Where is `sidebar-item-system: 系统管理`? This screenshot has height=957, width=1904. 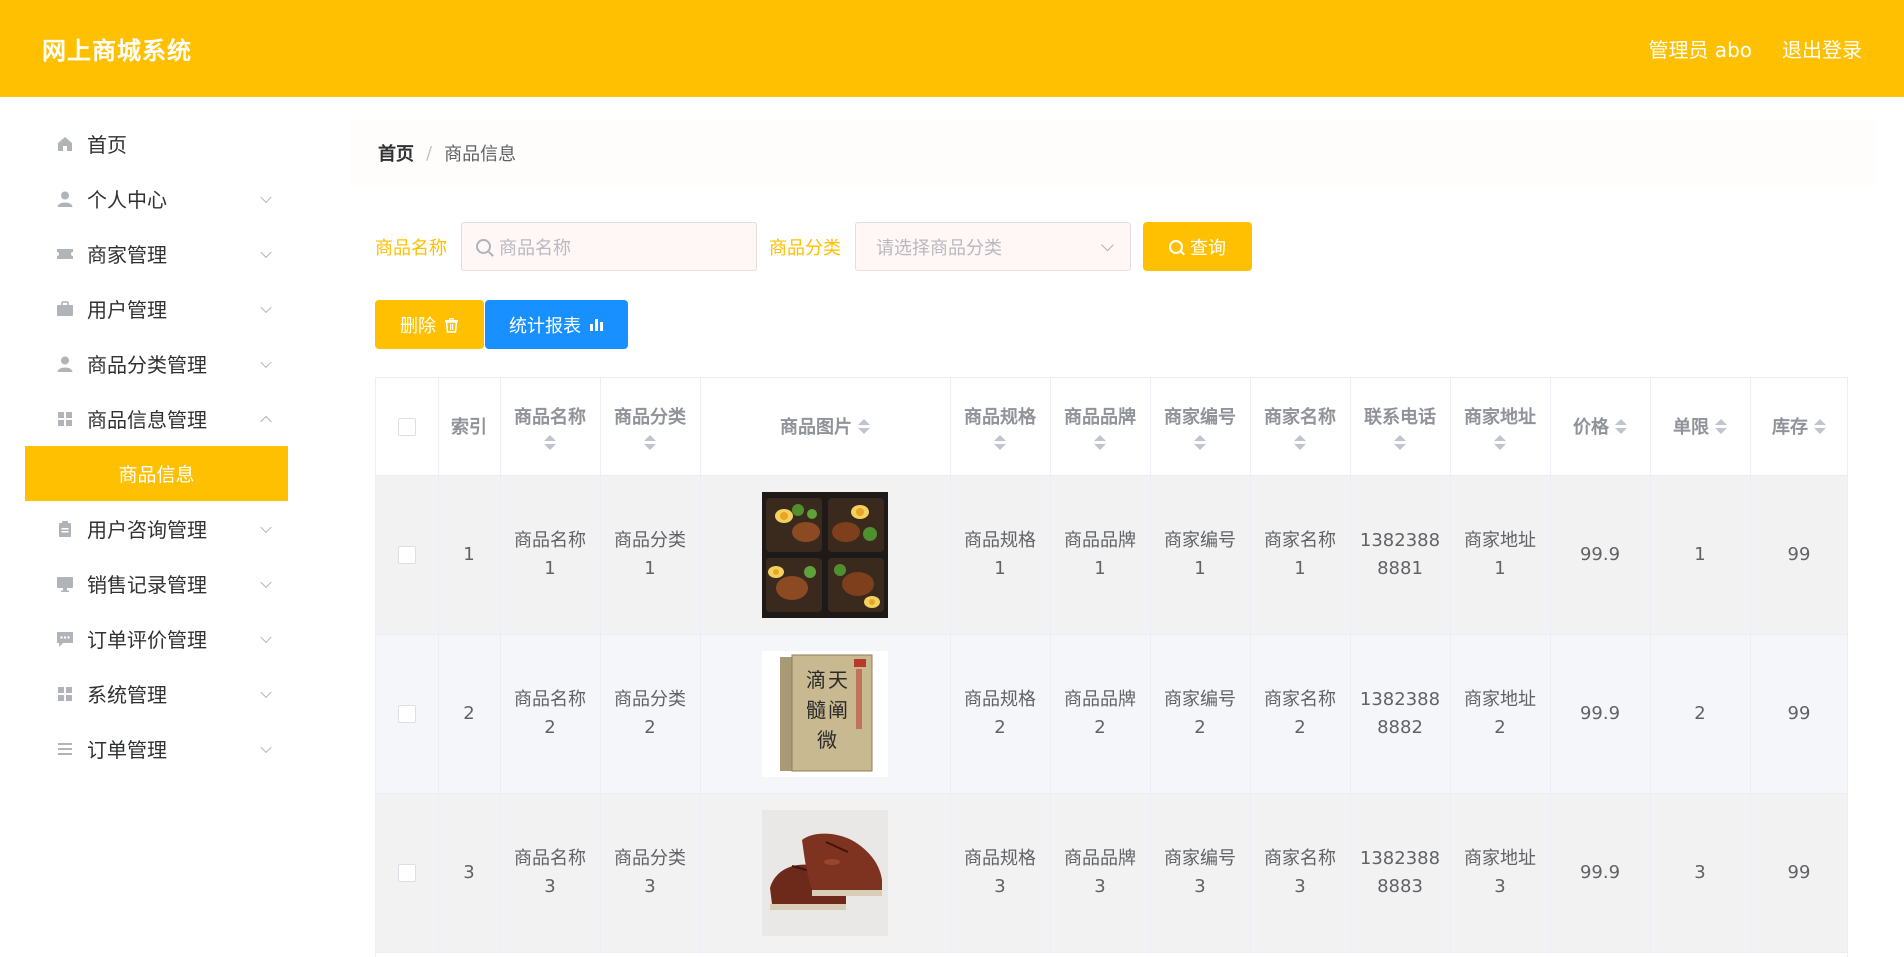 sidebar-item-system: 系统管理 is located at coordinates (156, 693).